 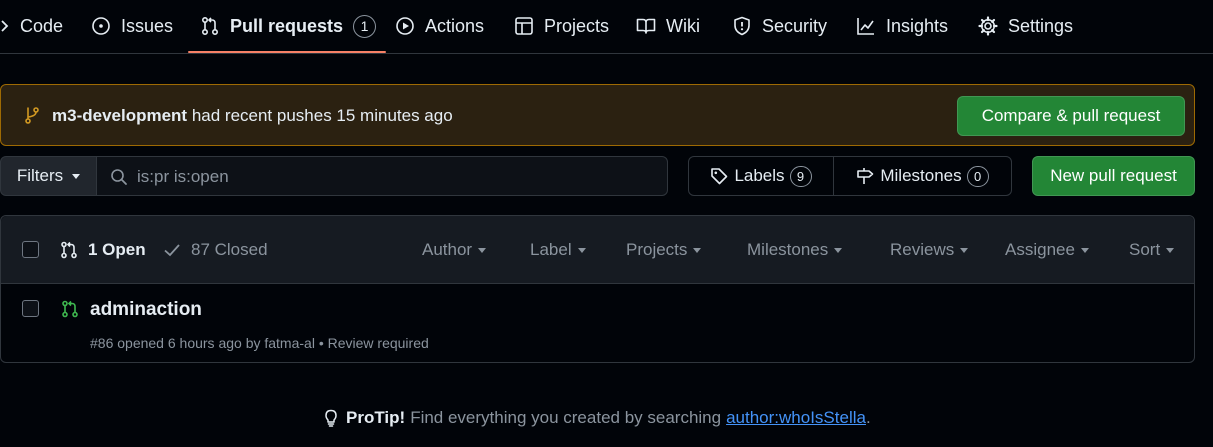 I want to click on protip-search-link: author:whoIsStella, so click(x=796, y=418).